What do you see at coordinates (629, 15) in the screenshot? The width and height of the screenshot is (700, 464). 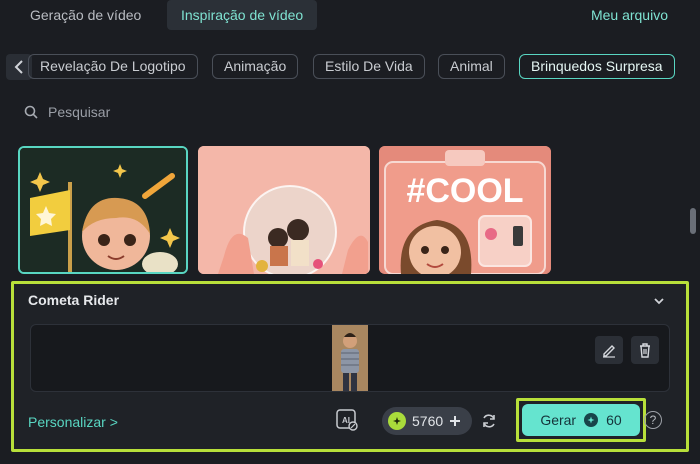 I see `my-file-link: Meu arquivo` at bounding box center [629, 15].